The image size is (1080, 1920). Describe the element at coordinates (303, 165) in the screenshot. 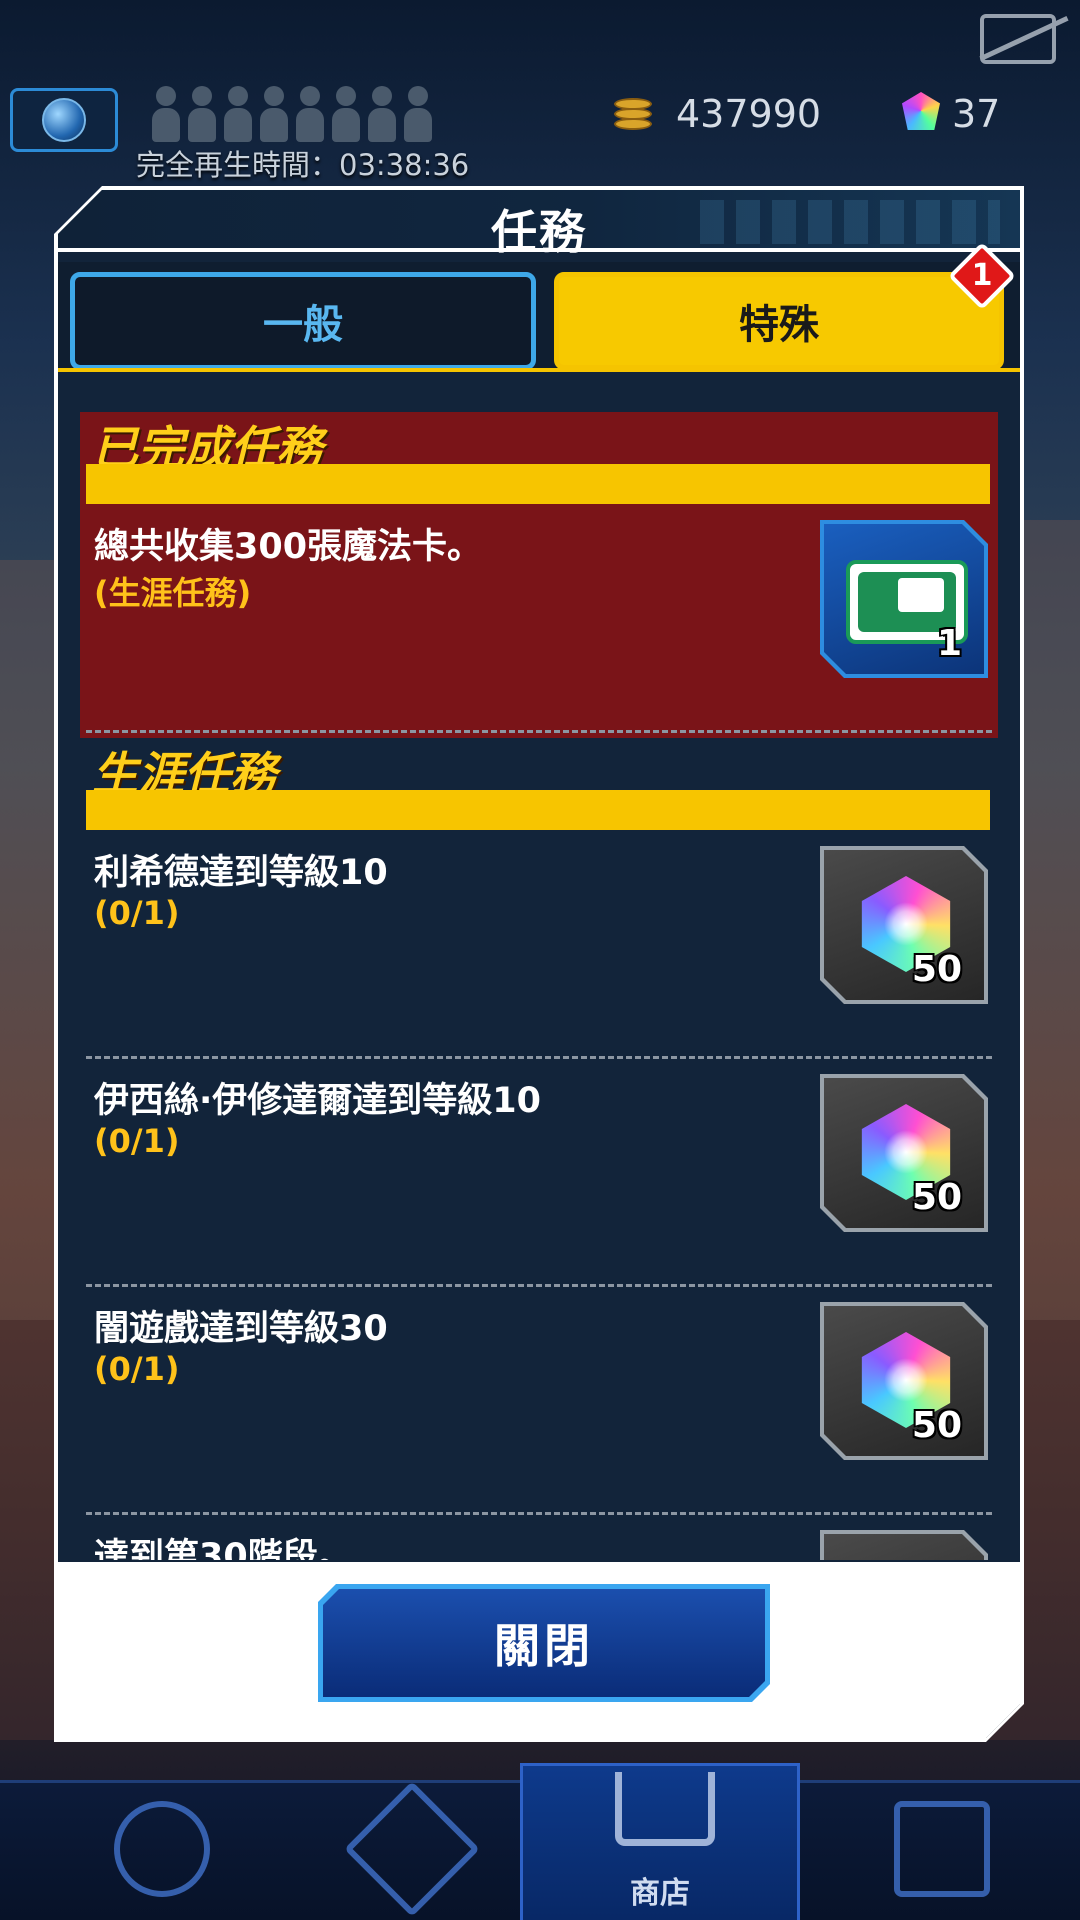

I see `regen-timer: 完全再生時間：03:38:36` at that location.